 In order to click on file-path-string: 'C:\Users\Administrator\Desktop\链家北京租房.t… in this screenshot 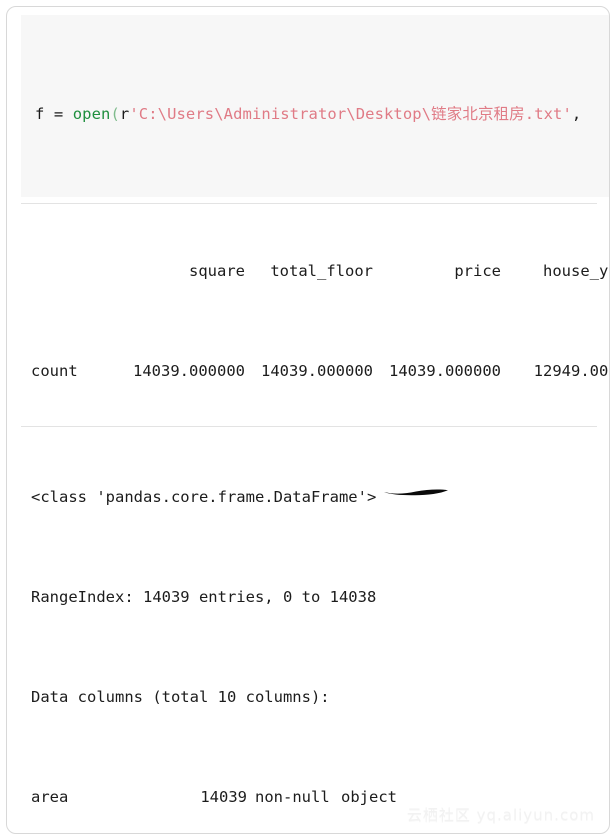, I will do `click(350, 114)`.